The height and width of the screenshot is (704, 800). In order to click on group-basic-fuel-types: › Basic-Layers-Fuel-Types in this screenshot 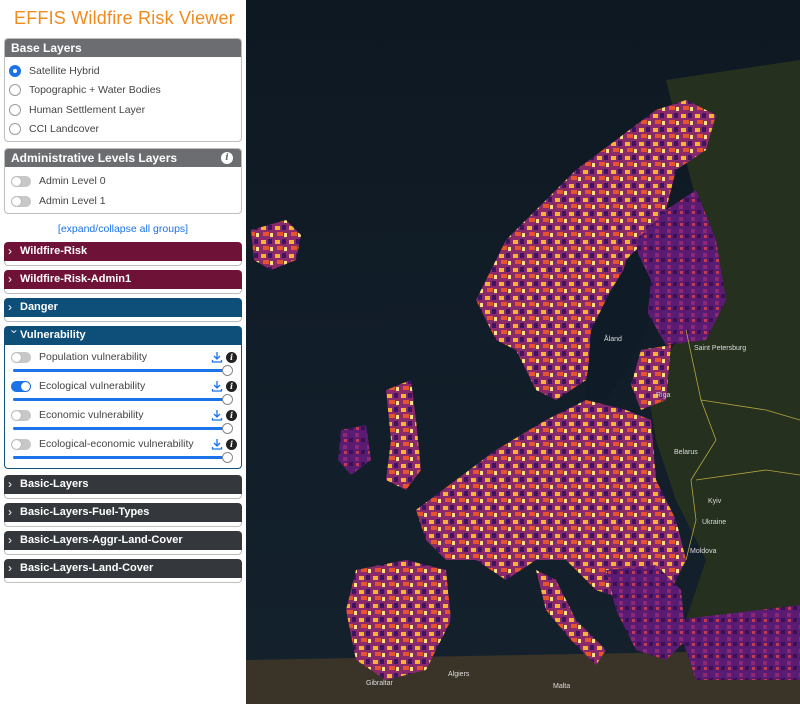, I will do `click(123, 515)`.